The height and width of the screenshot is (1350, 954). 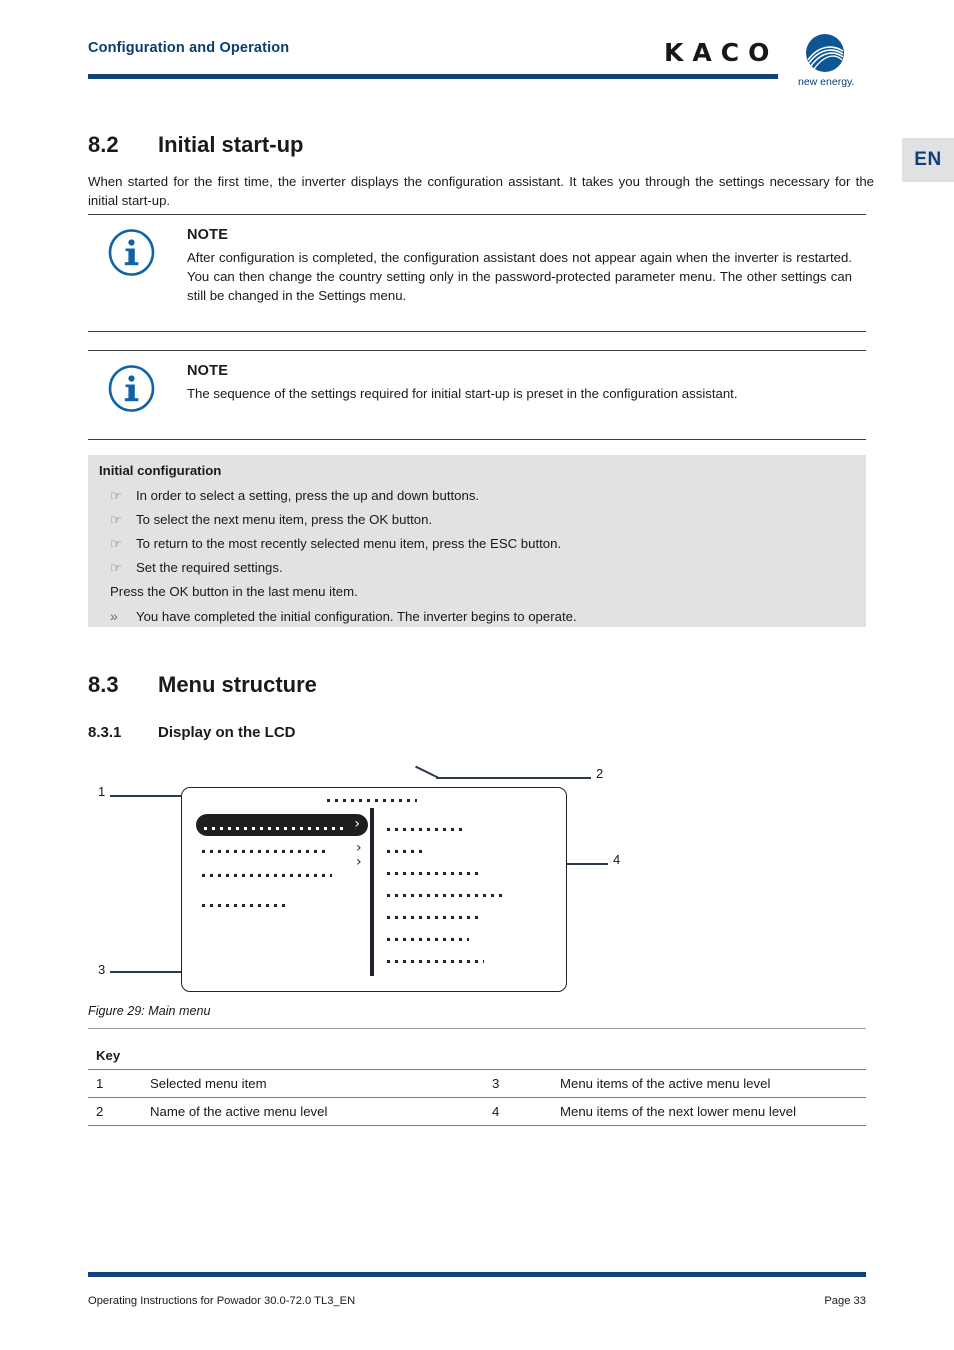 I want to click on logo-tagline: new energy., so click(x=826, y=82).